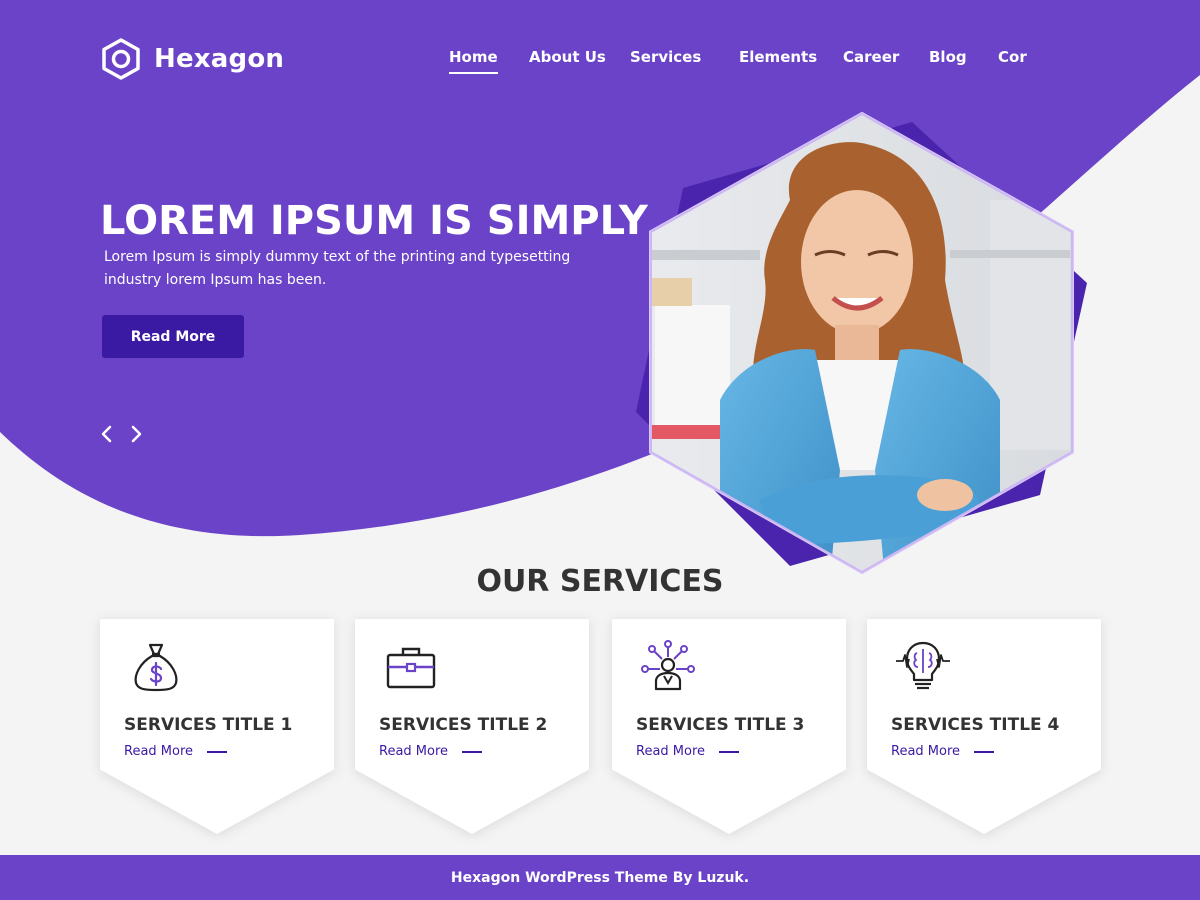 The height and width of the screenshot is (900, 1200). What do you see at coordinates (600, 581) in the screenshot?
I see `services-section-title: OUR SERVICES` at bounding box center [600, 581].